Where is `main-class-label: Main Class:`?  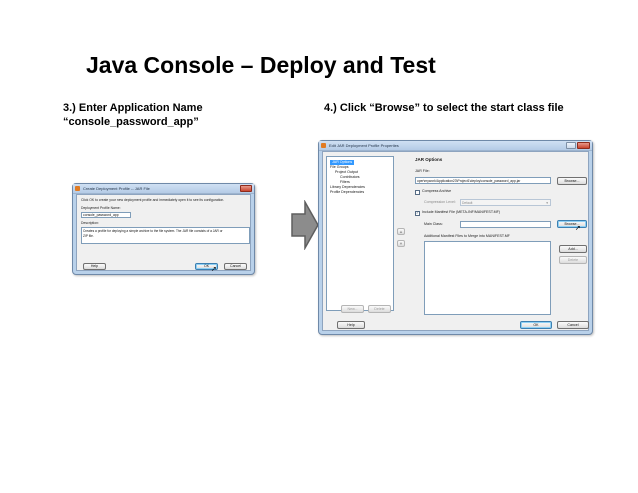
main-class-label: Main Class: is located at coordinates (433, 224).